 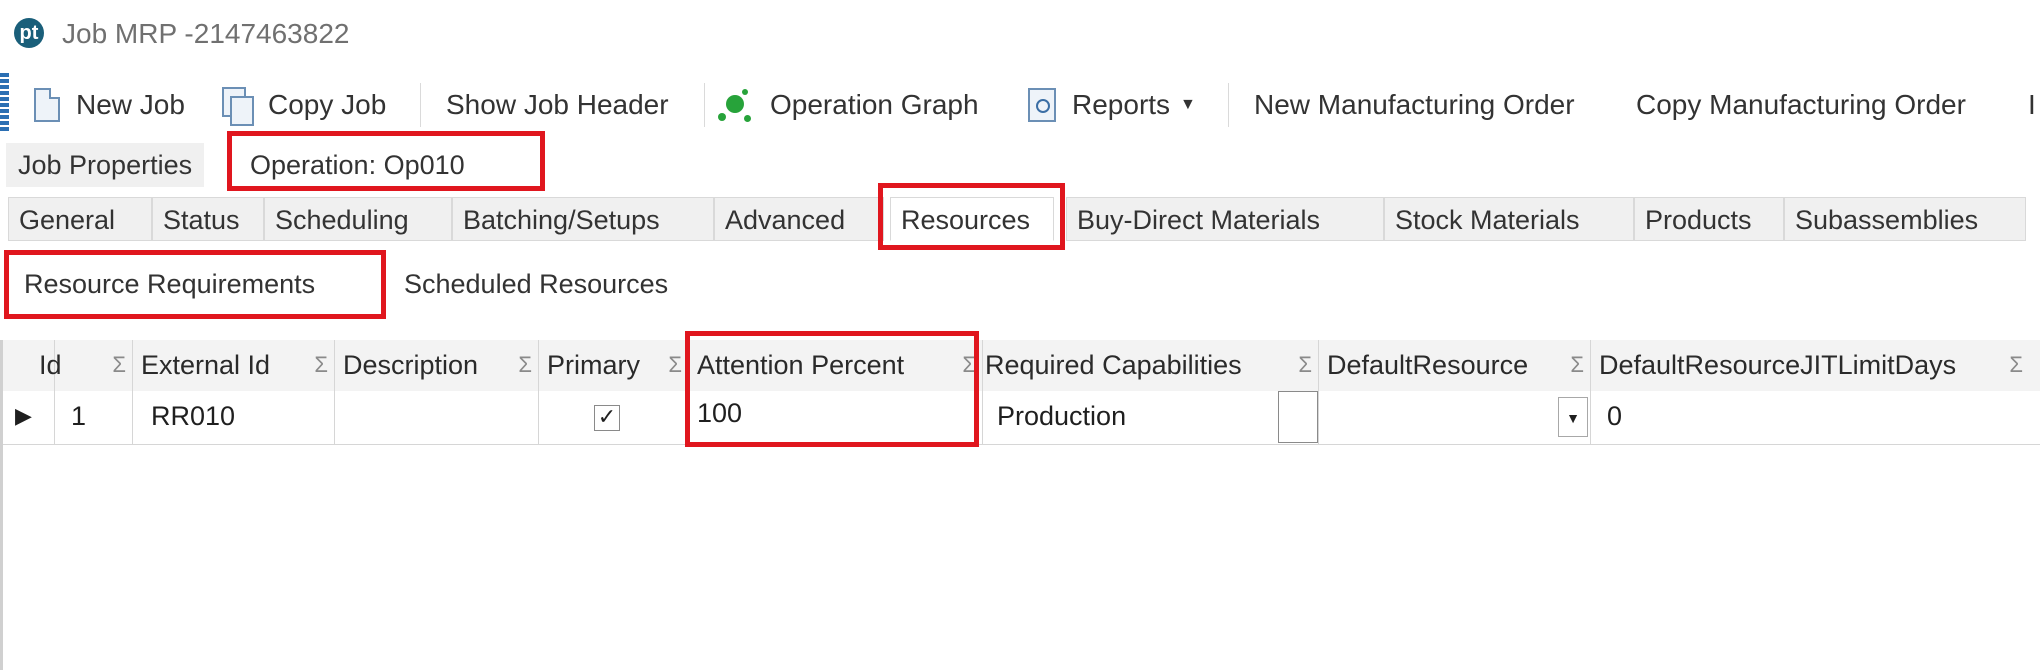 What do you see at coordinates (105, 165) in the screenshot?
I see `job-properties-tab: Job Properties` at bounding box center [105, 165].